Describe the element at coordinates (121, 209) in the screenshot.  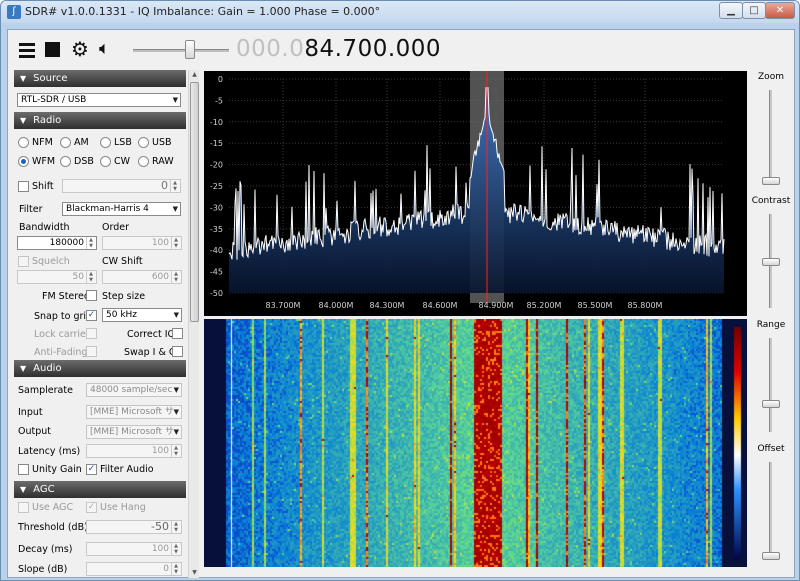
I see `filter-select: Blackman-Harris 4 ▼` at that location.